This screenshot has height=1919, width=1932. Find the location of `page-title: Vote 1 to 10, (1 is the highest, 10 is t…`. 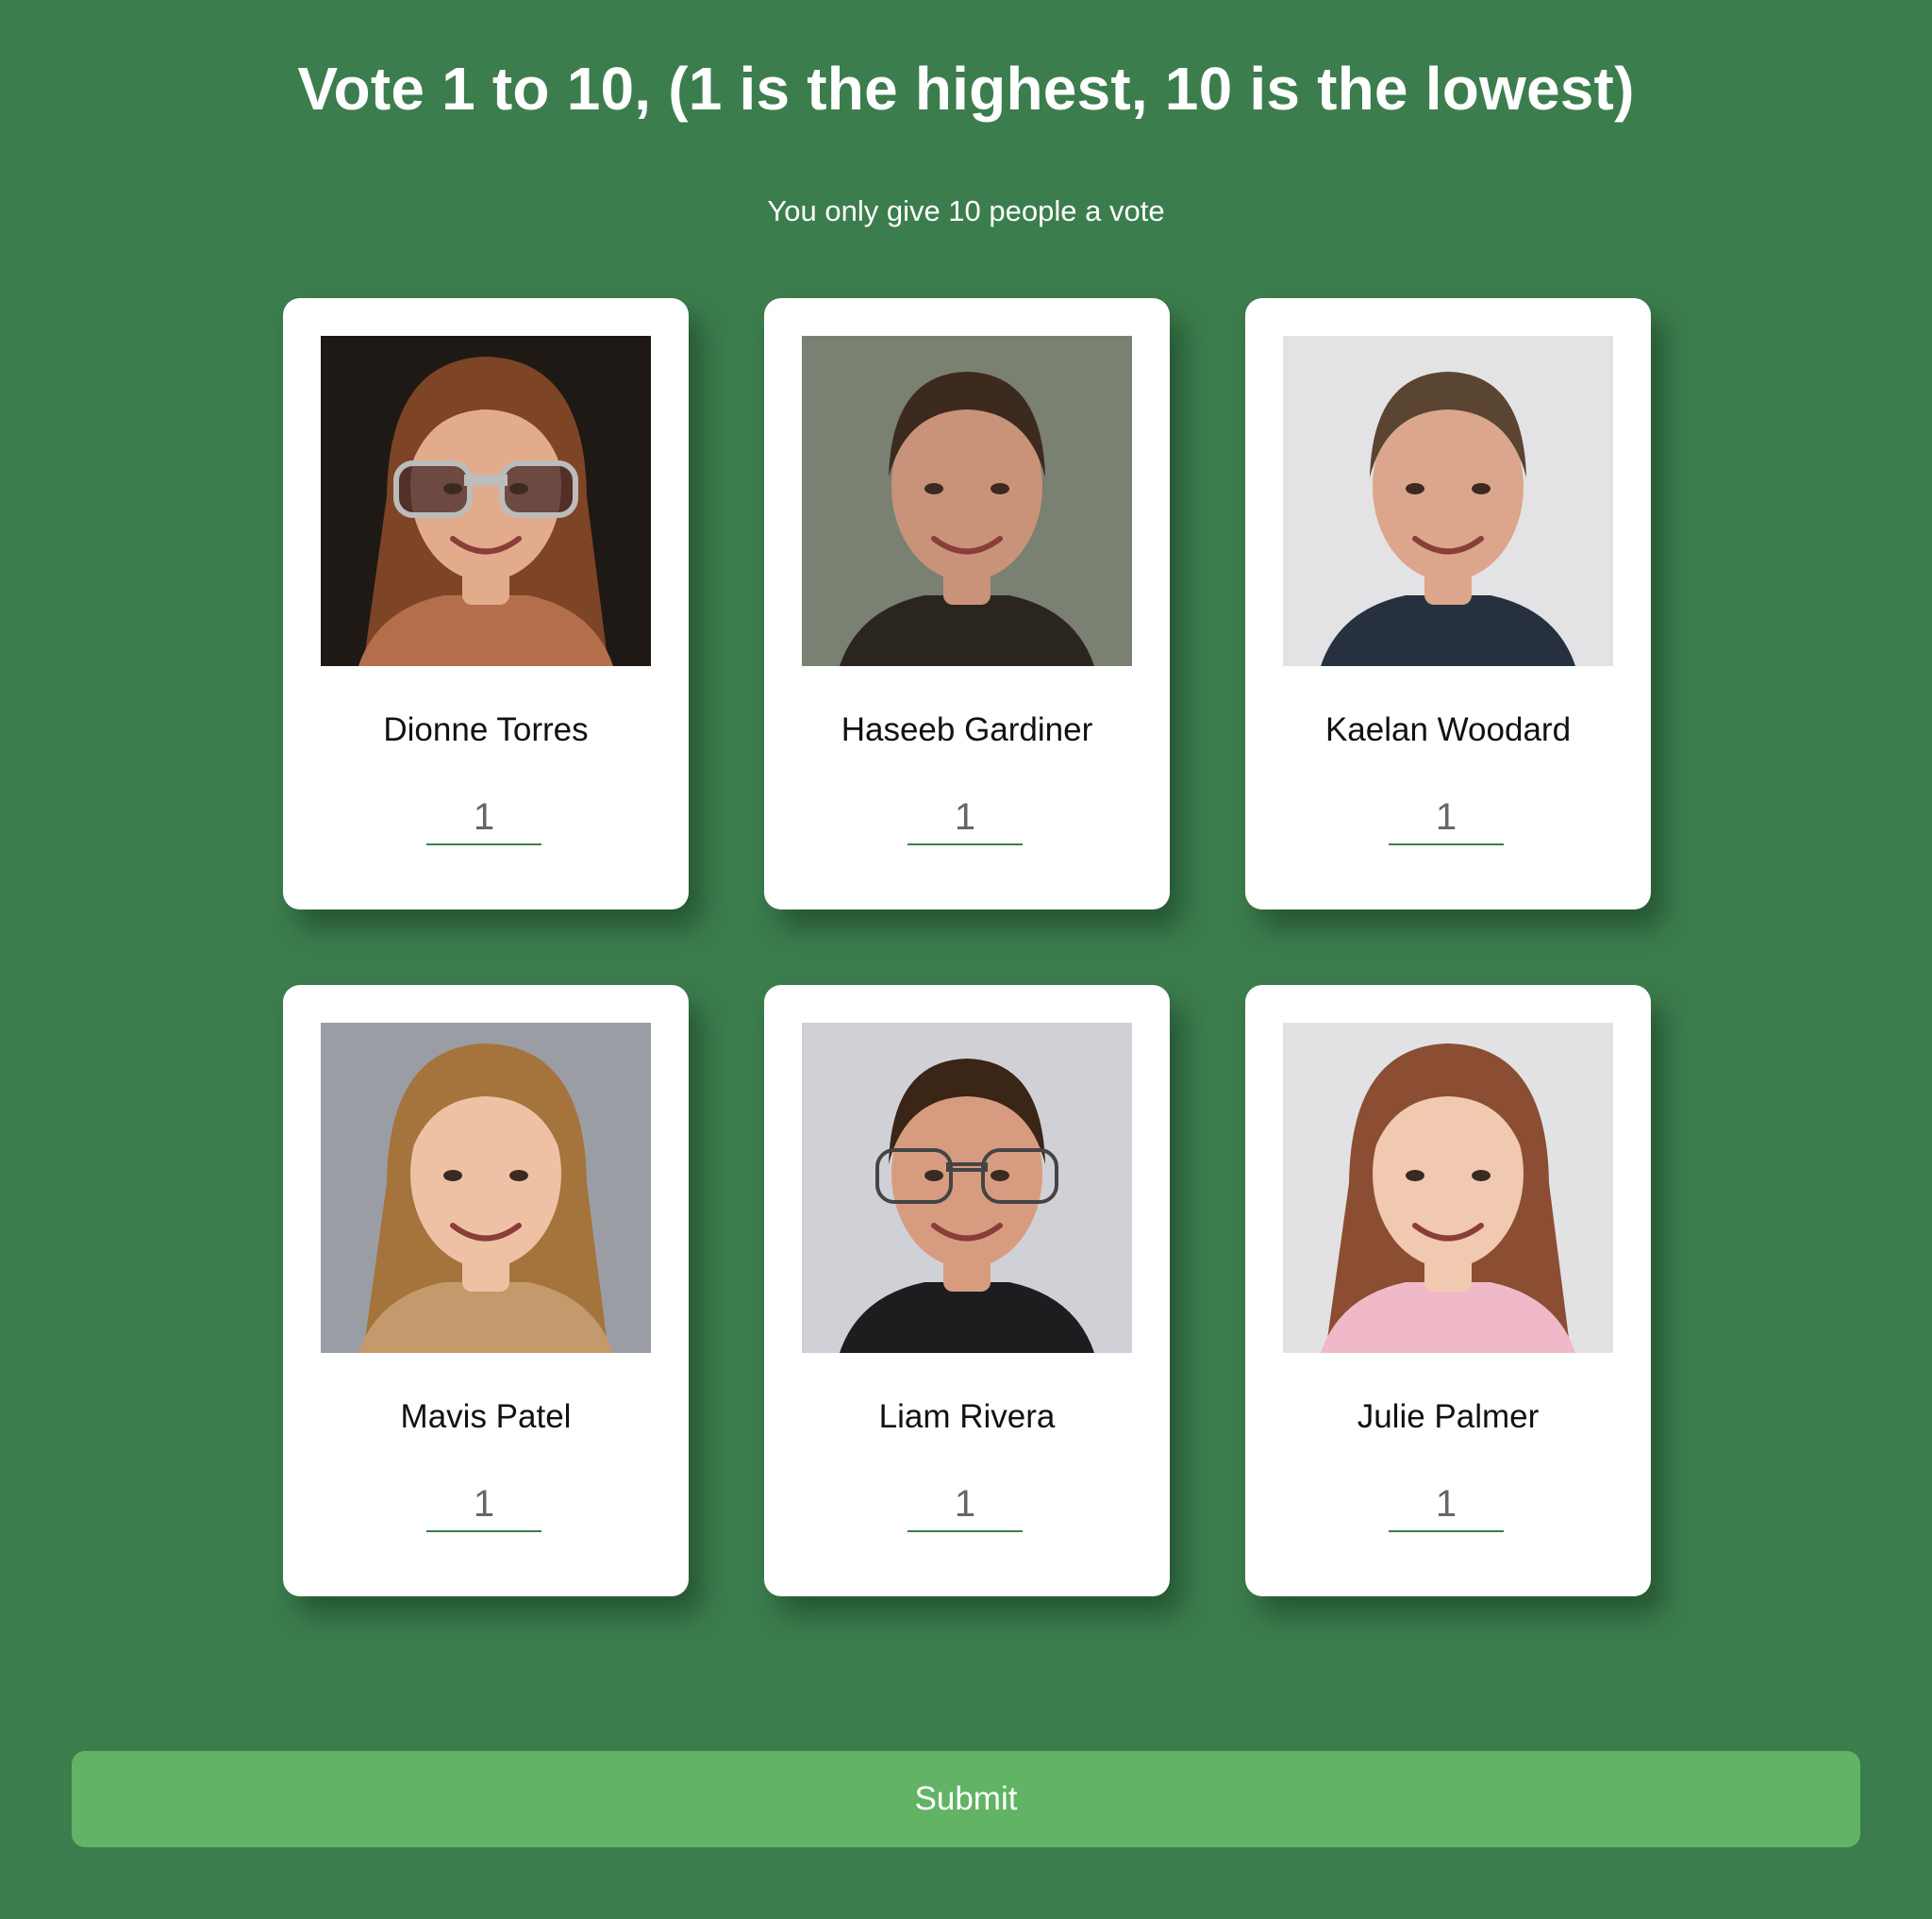

page-title: Vote 1 to 10, (1 is the highest, 10 is t… is located at coordinates (966, 89).